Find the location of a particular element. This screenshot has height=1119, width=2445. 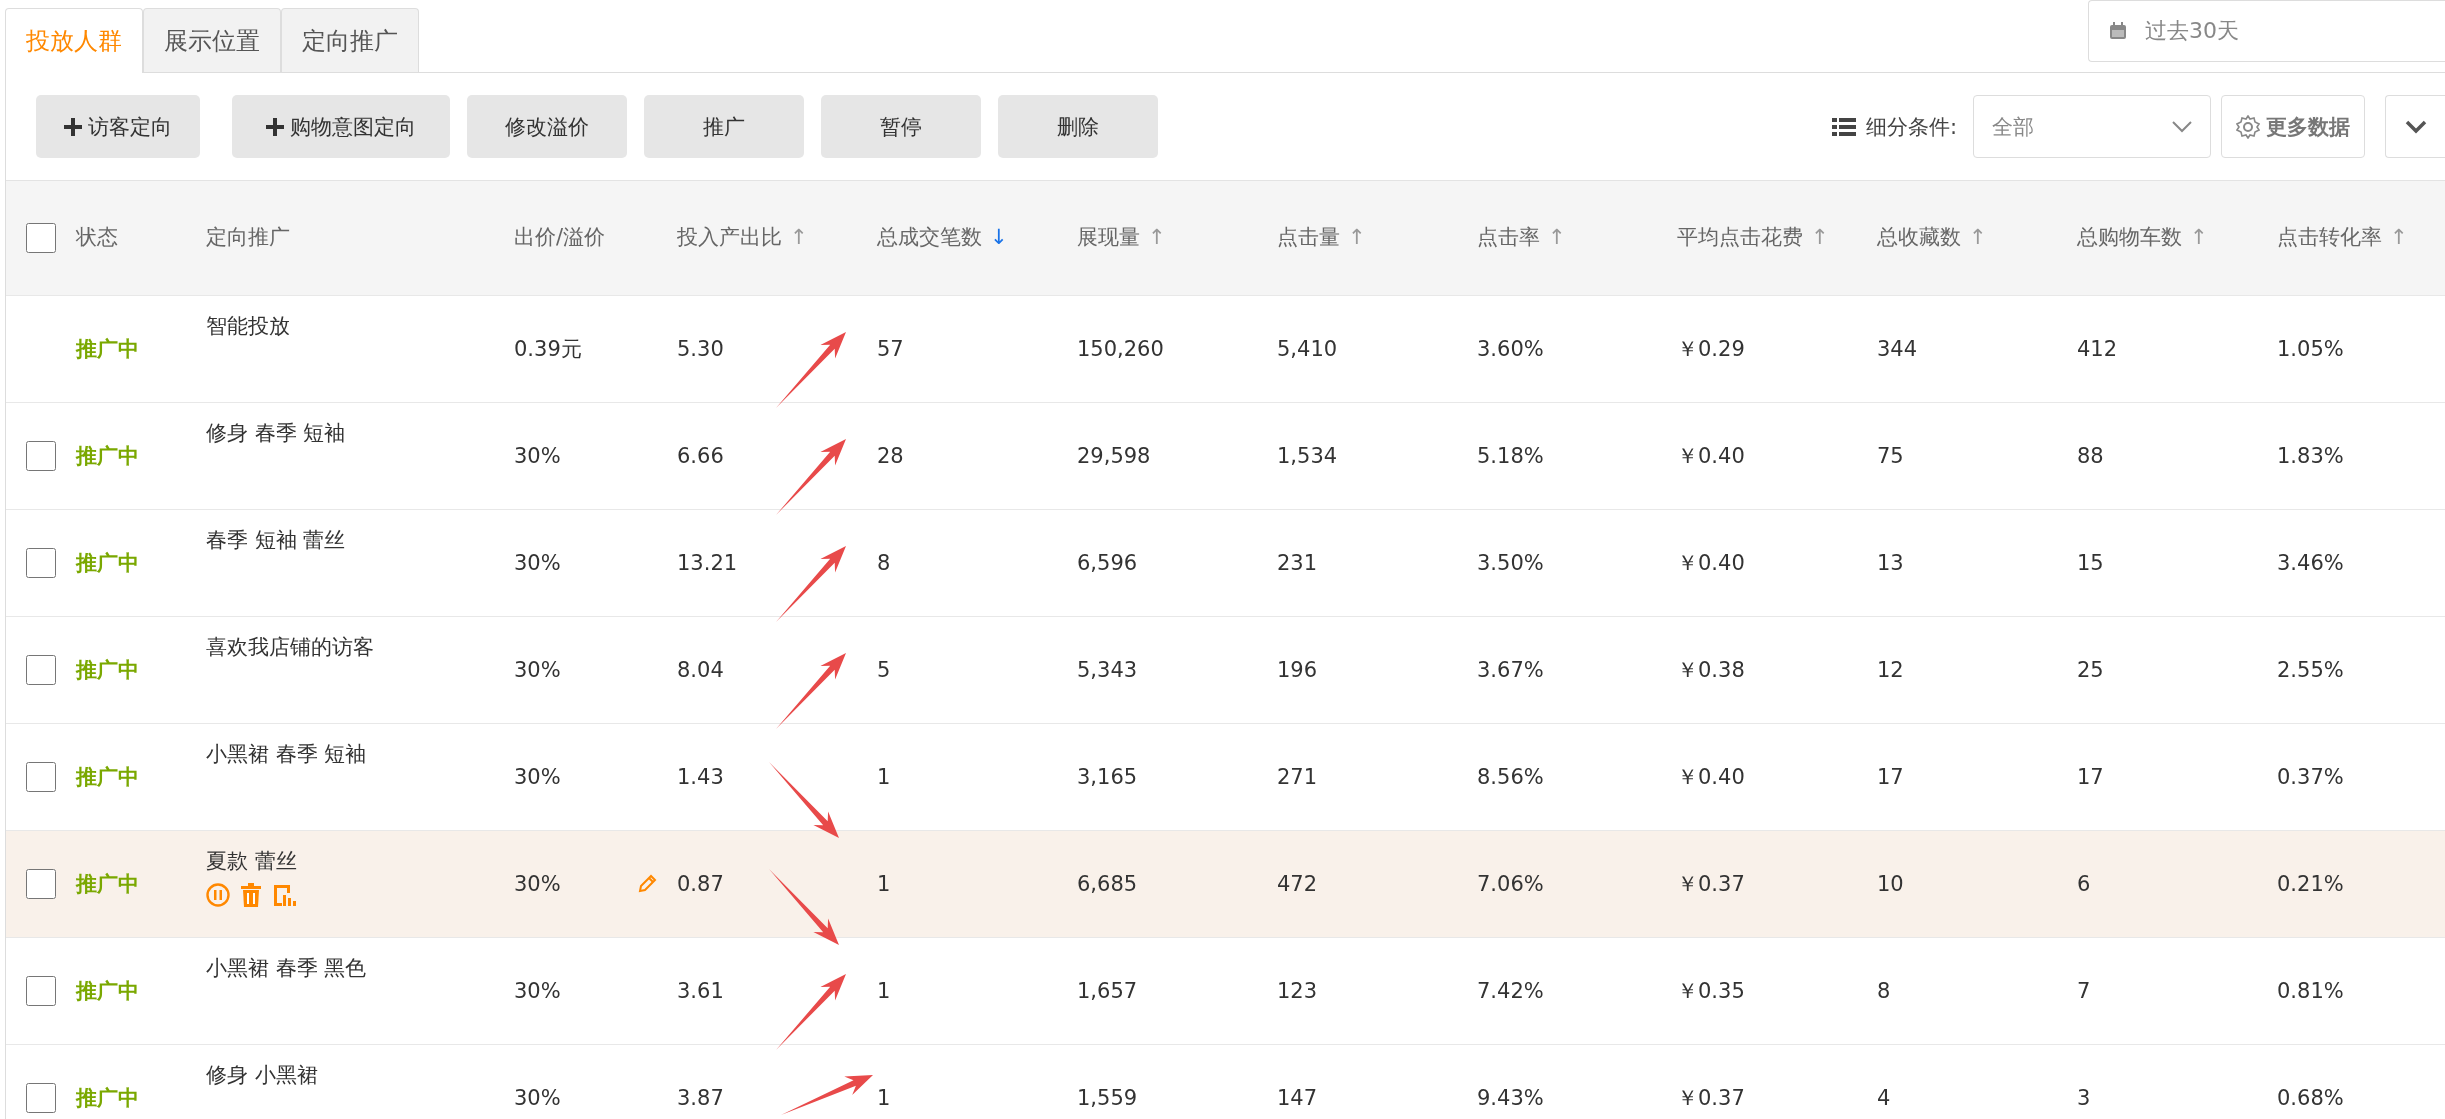

table-cell: 88 is located at coordinates (2090, 456).